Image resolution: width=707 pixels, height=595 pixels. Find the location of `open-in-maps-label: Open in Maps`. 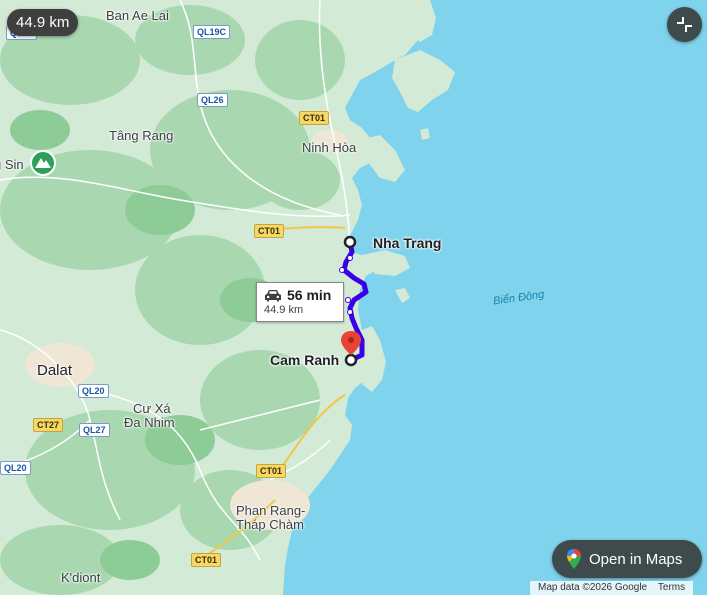

open-in-maps-label: Open in Maps is located at coordinates (636, 559).